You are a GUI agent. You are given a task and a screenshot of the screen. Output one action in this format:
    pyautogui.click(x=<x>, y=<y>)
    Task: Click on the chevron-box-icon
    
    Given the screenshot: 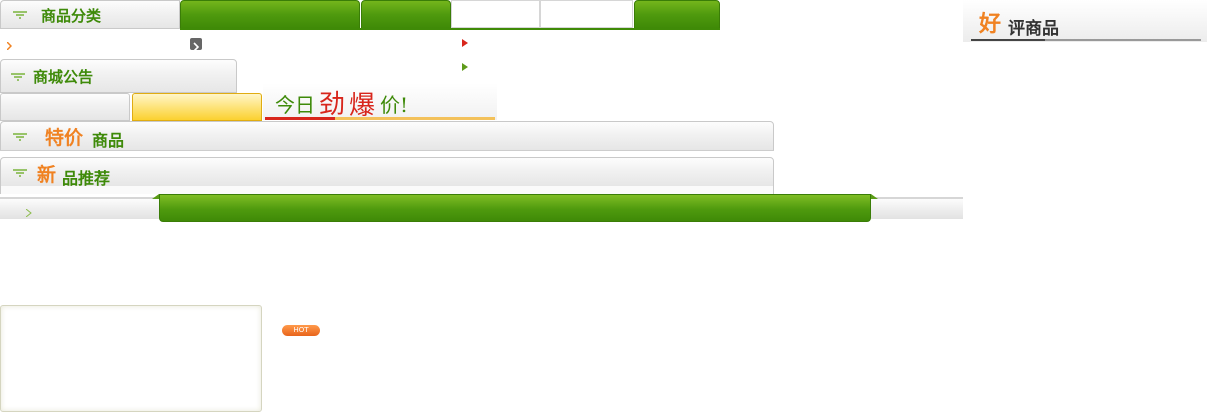 What is the action you would take?
    pyautogui.click(x=196, y=45)
    